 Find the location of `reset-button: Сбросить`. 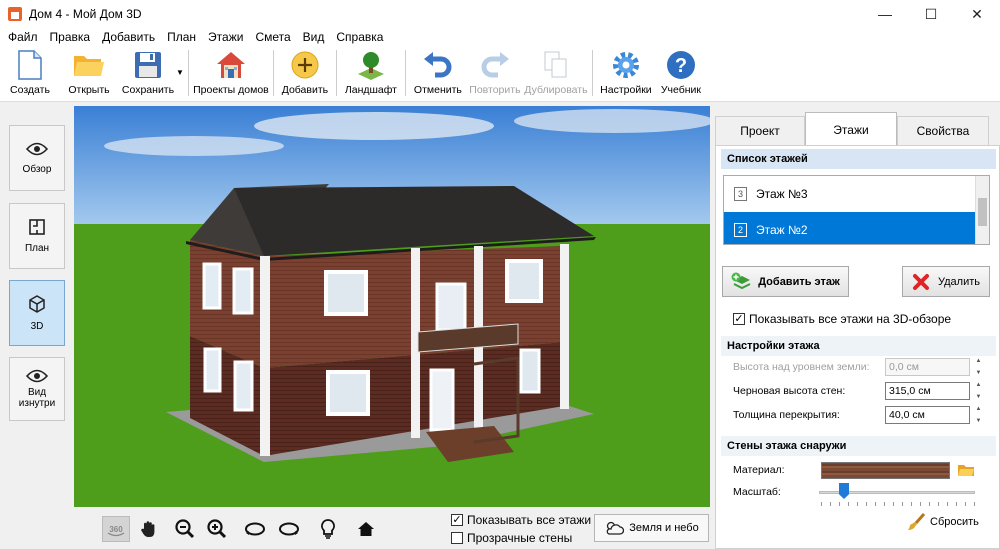

reset-button: Сбросить is located at coordinates (942, 522).